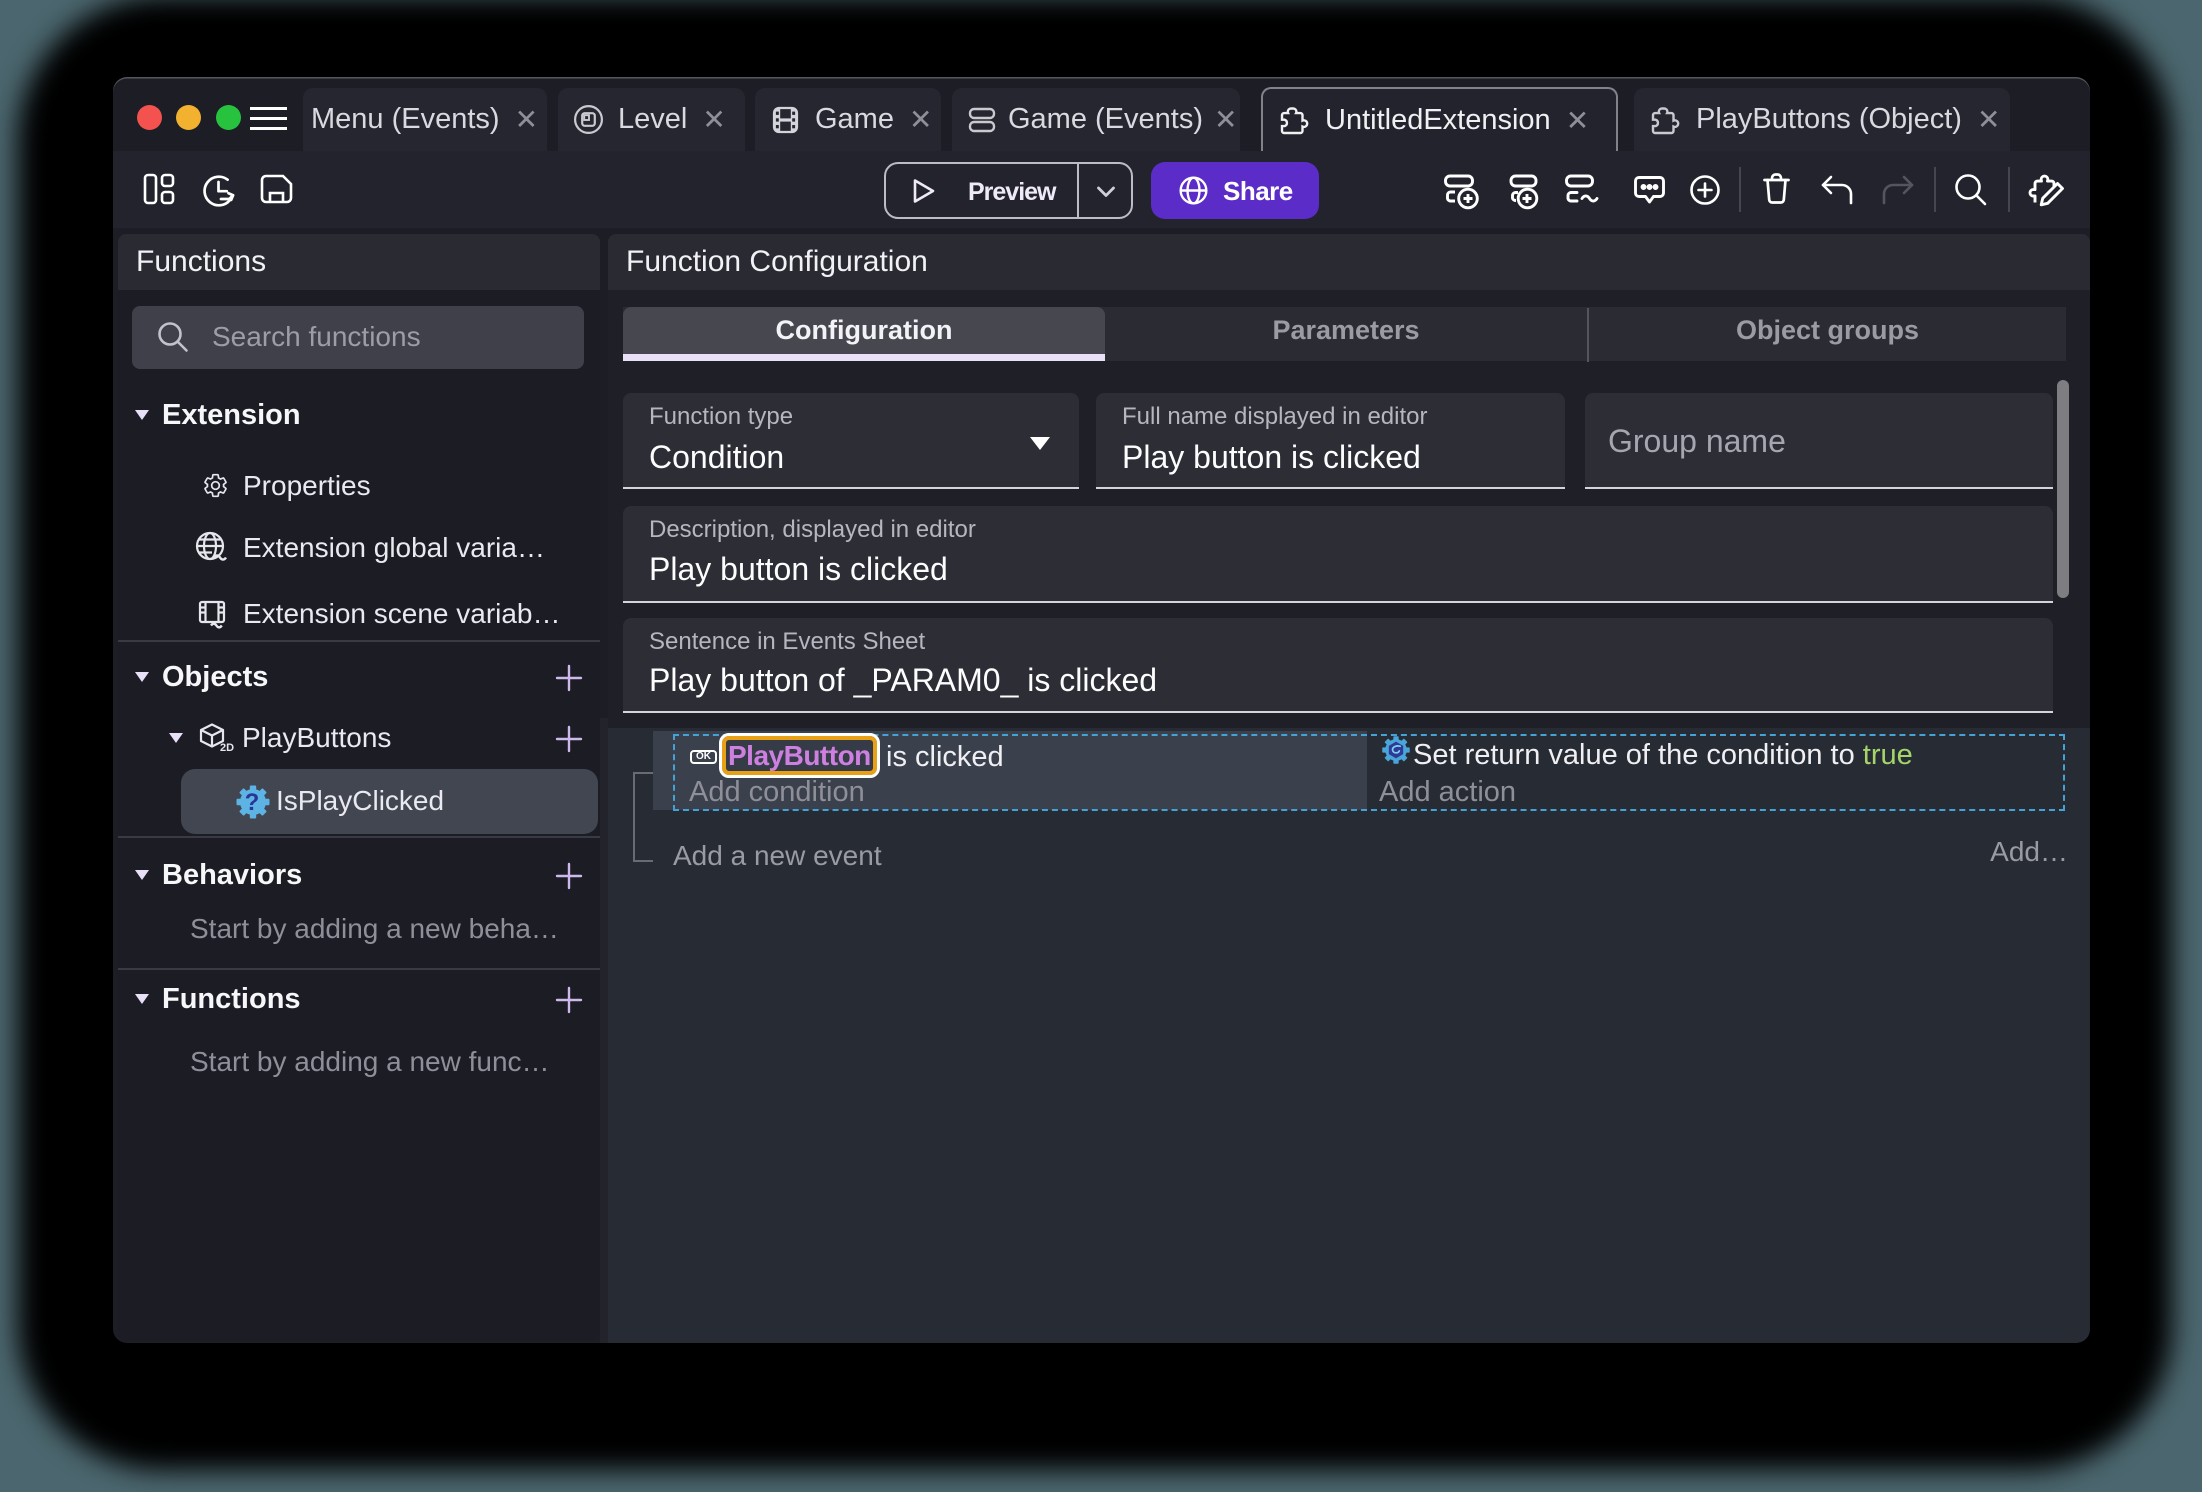 The height and width of the screenshot is (1492, 2202). I want to click on svg-text: 2D, so click(227, 748).